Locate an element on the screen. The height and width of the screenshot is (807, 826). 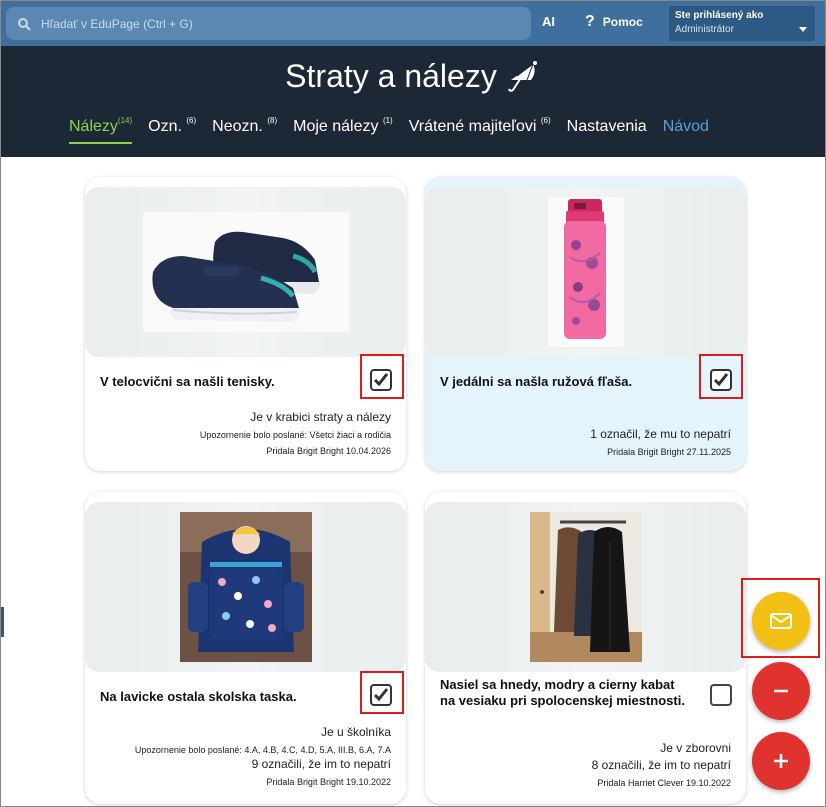
item-location: Je u školníka is located at coordinates (355, 732).